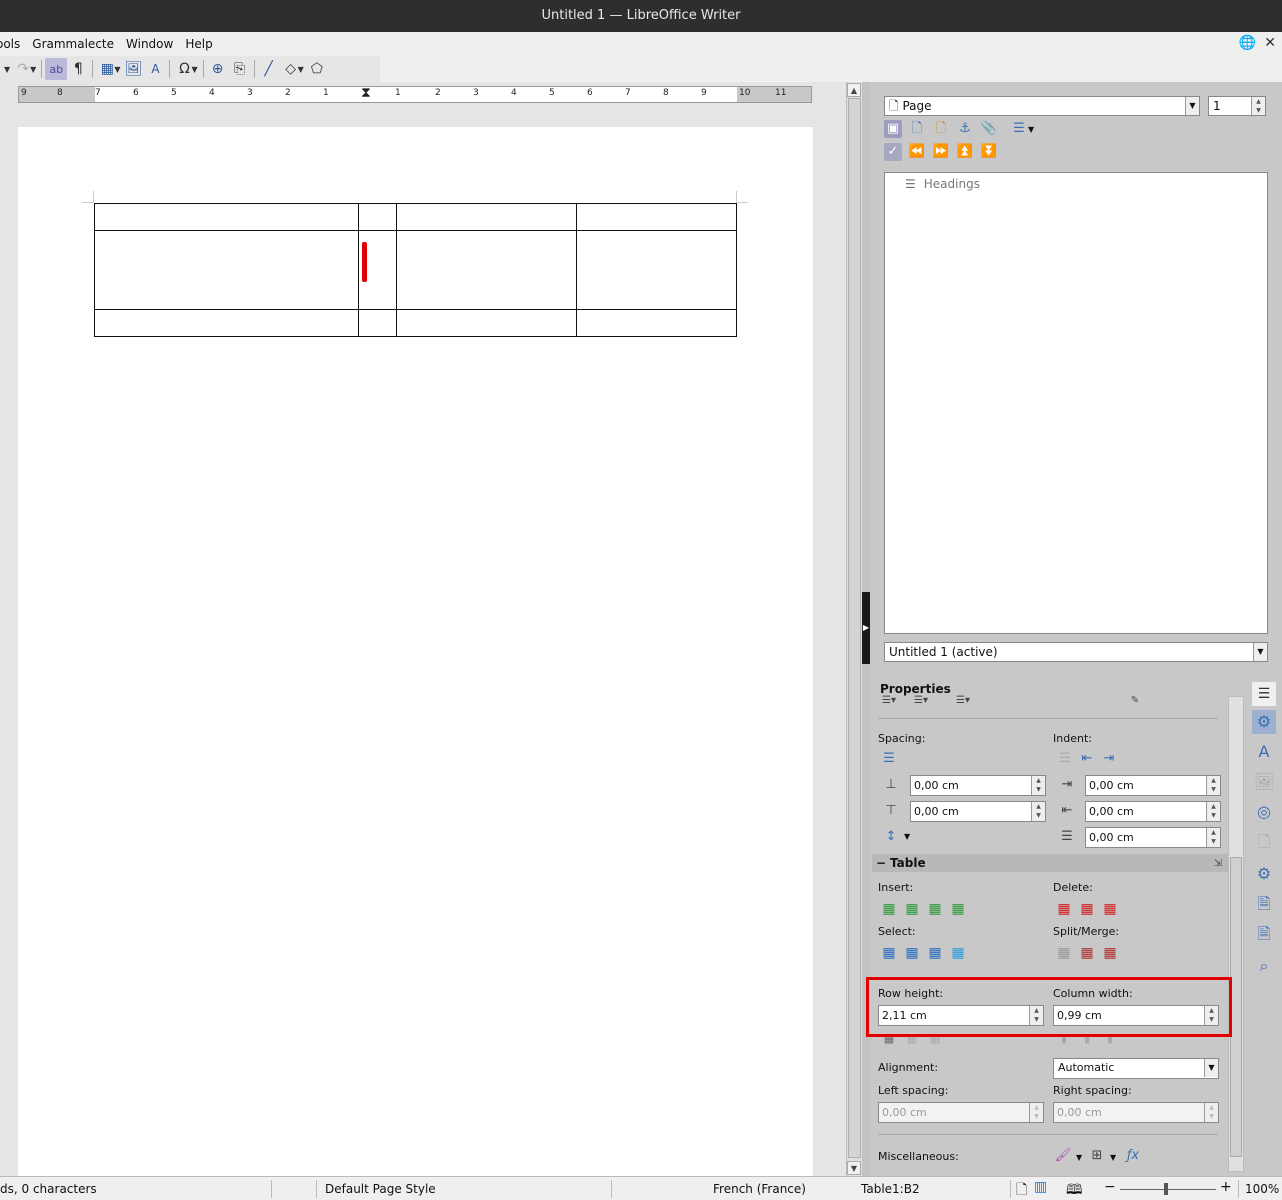  I want to click on delete-rows-icon: ▦, so click(1064, 909).